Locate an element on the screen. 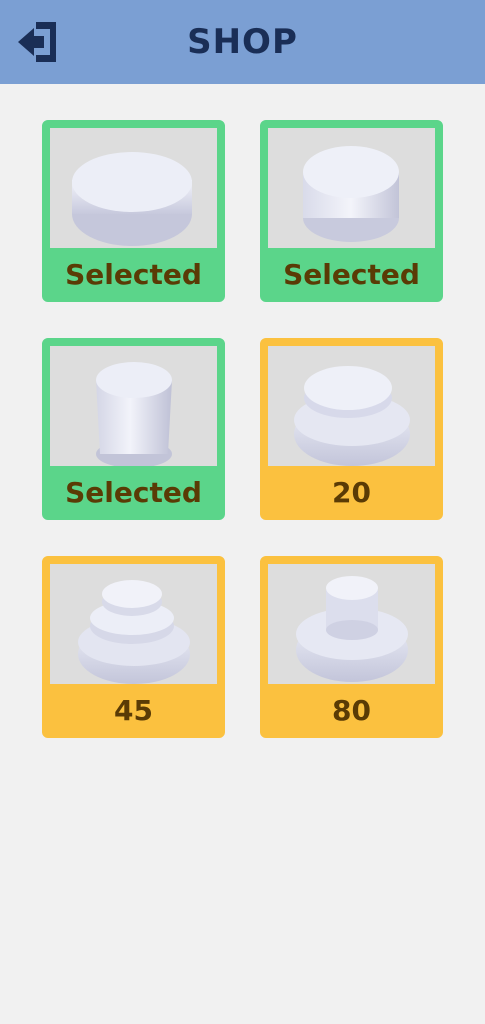 The width and height of the screenshot is (485, 1024). three-tier-stack-icon is located at coordinates (134, 632).